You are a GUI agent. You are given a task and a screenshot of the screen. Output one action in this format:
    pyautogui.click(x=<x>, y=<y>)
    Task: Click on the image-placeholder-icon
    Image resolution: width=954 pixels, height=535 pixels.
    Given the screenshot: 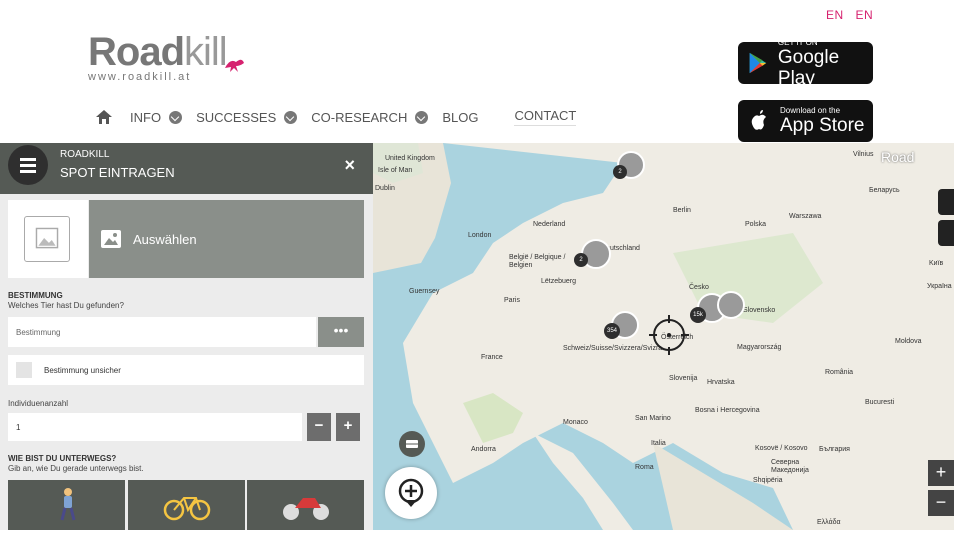 What is the action you would take?
    pyautogui.click(x=47, y=239)
    